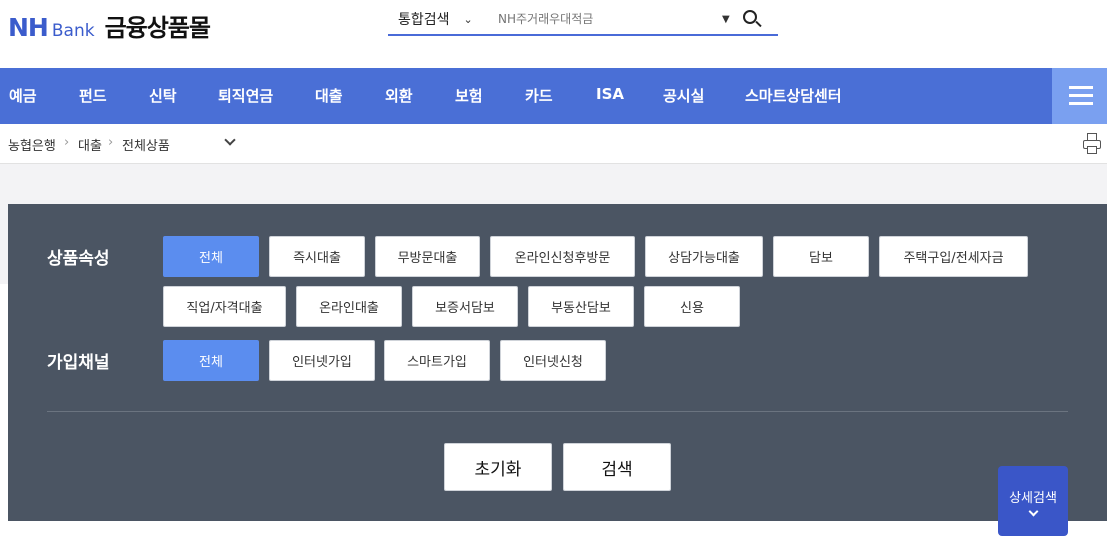 Image resolution: width=1107 pixels, height=537 pixels. Describe the element at coordinates (539, 95) in the screenshot. I see `nav-item-card: 카드` at that location.